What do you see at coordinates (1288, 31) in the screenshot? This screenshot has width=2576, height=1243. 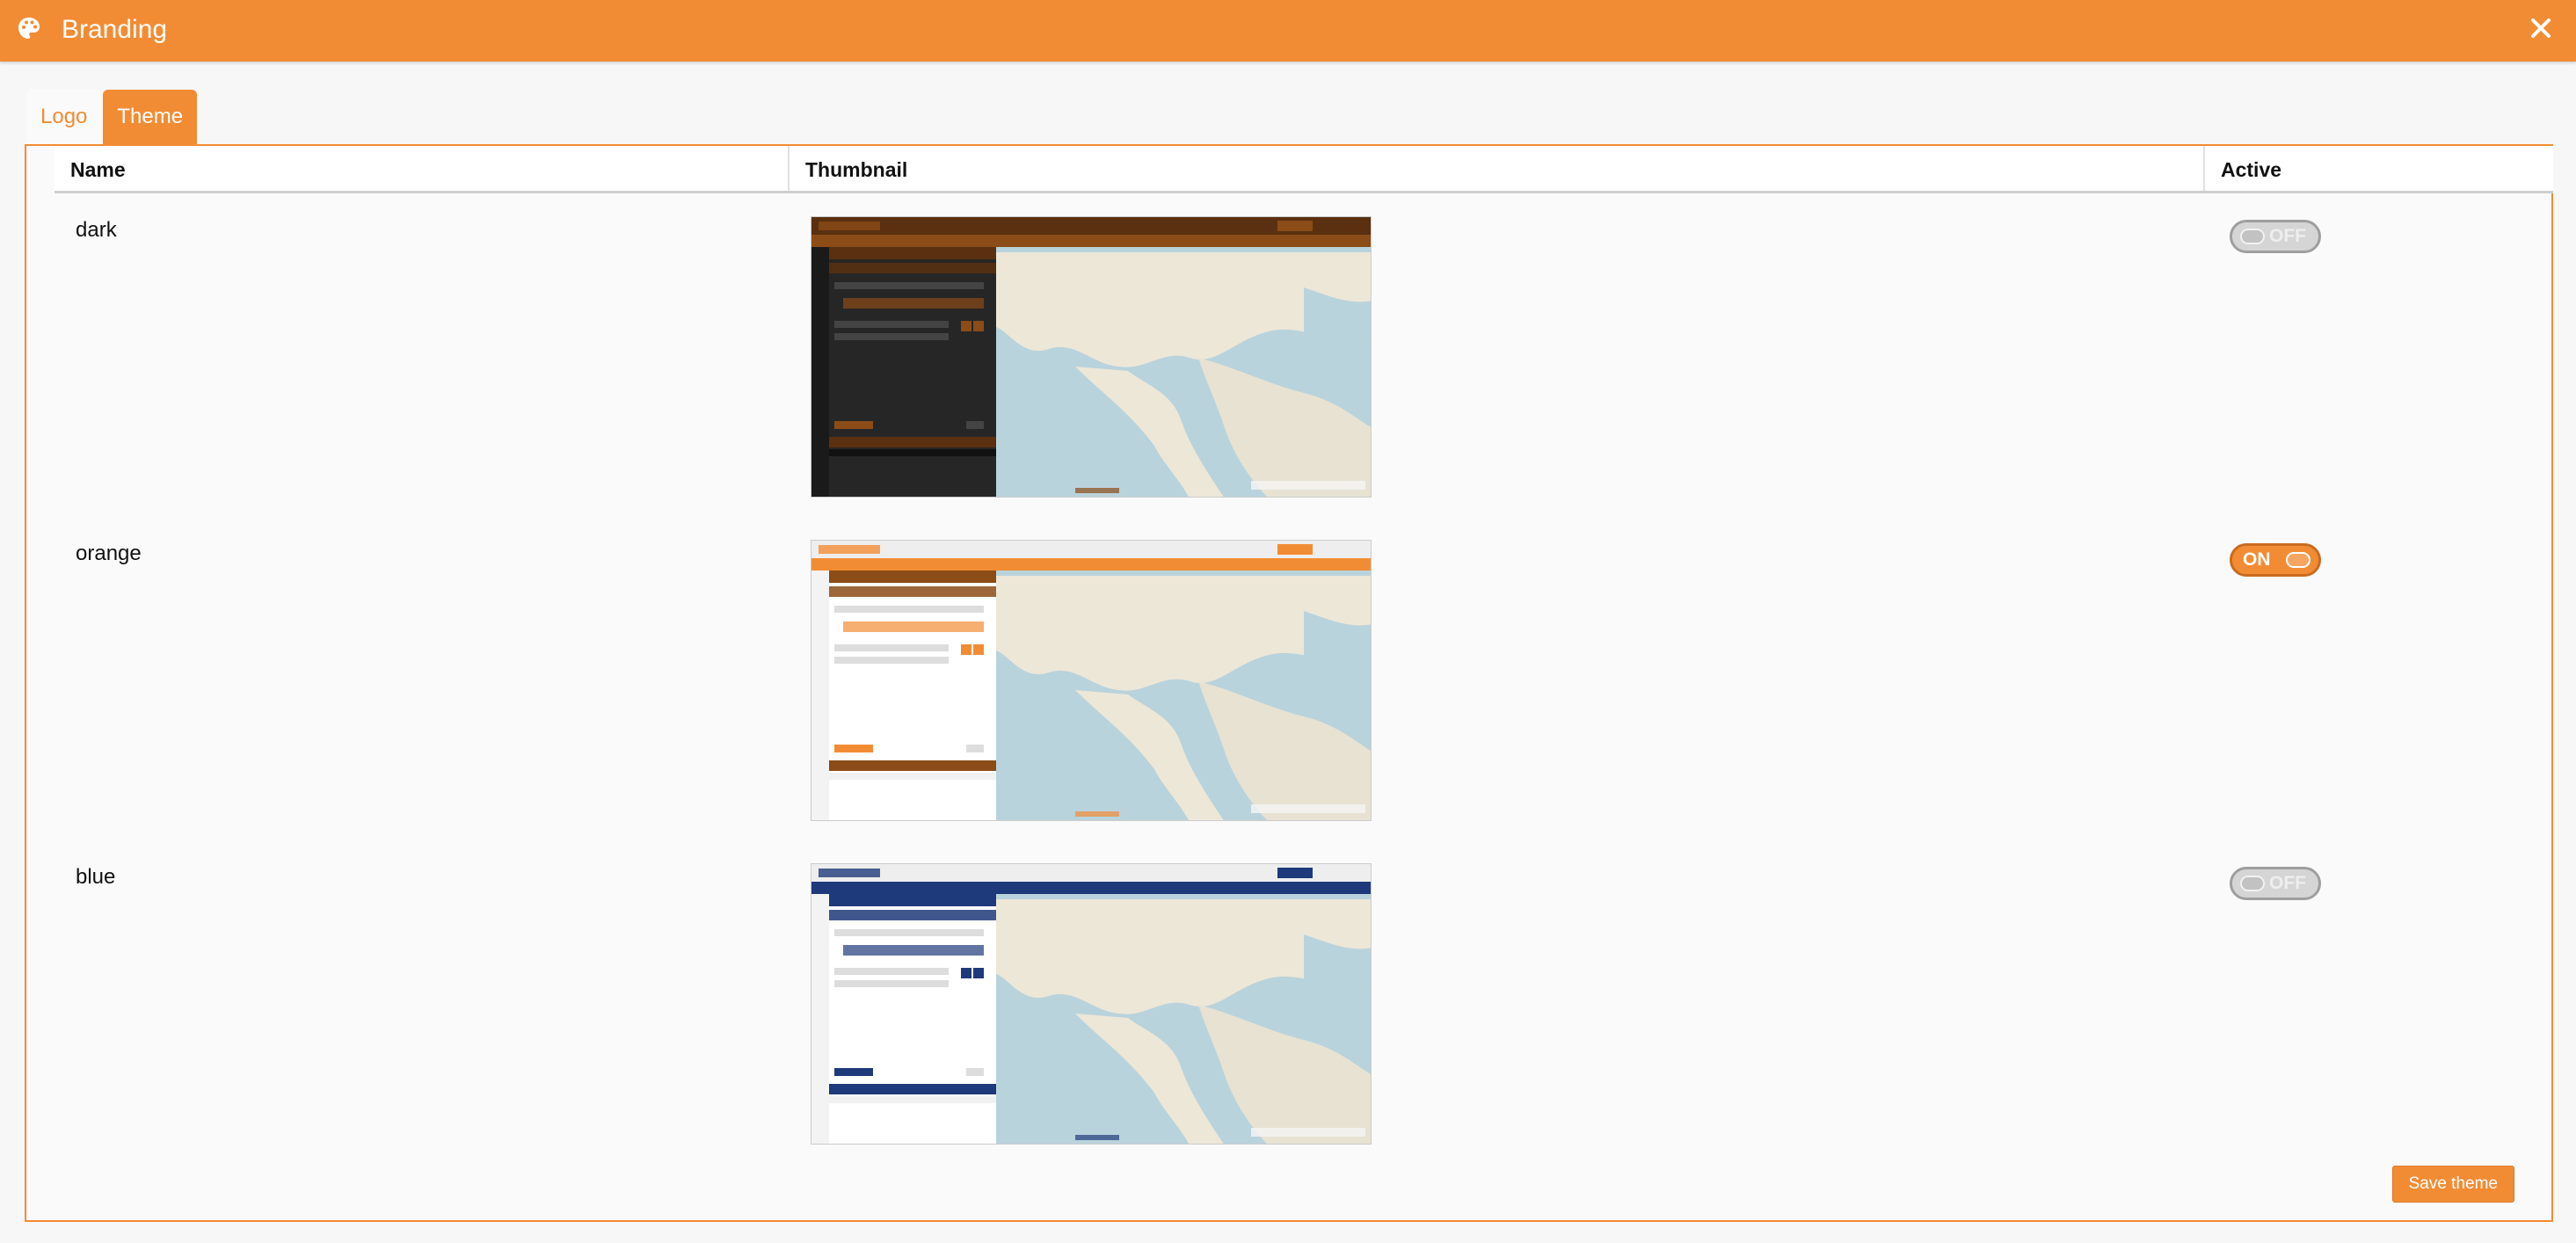 I see `dialog-header: Branding` at bounding box center [1288, 31].